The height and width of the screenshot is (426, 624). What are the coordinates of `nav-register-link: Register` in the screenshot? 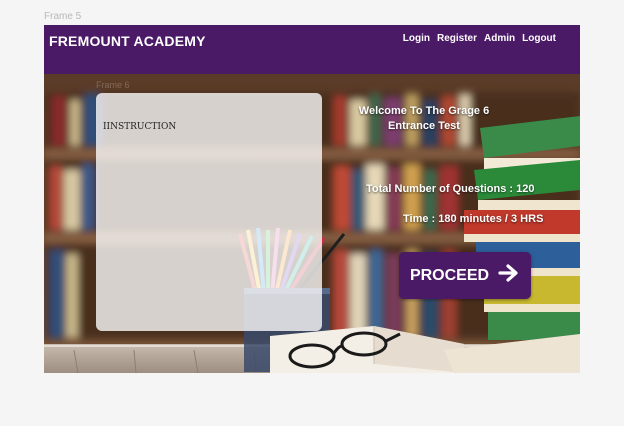 It's located at (457, 38).